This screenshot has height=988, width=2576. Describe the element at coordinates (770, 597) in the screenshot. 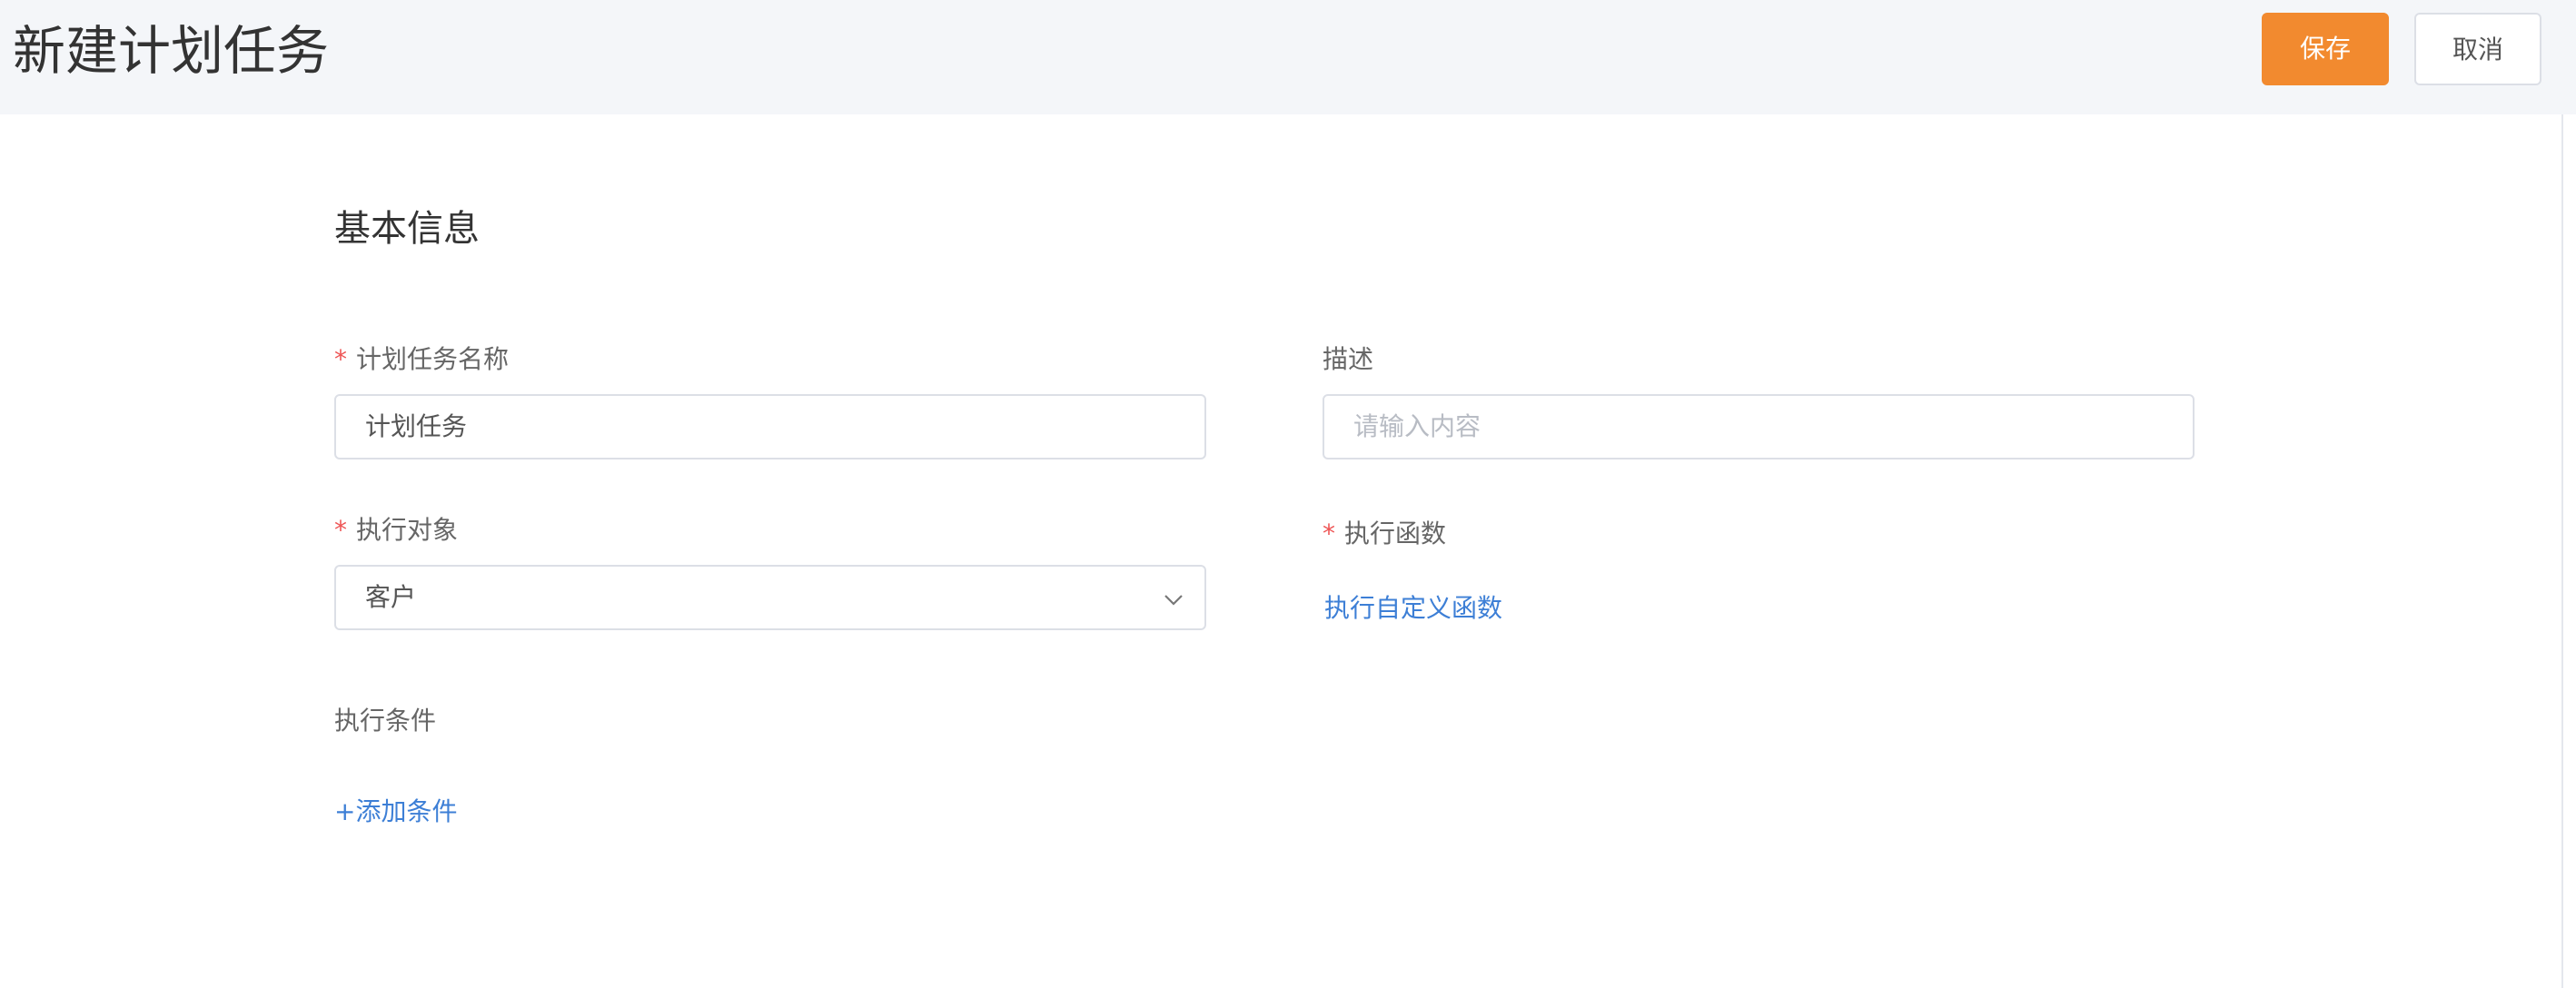

I see `target-select: 客户` at that location.